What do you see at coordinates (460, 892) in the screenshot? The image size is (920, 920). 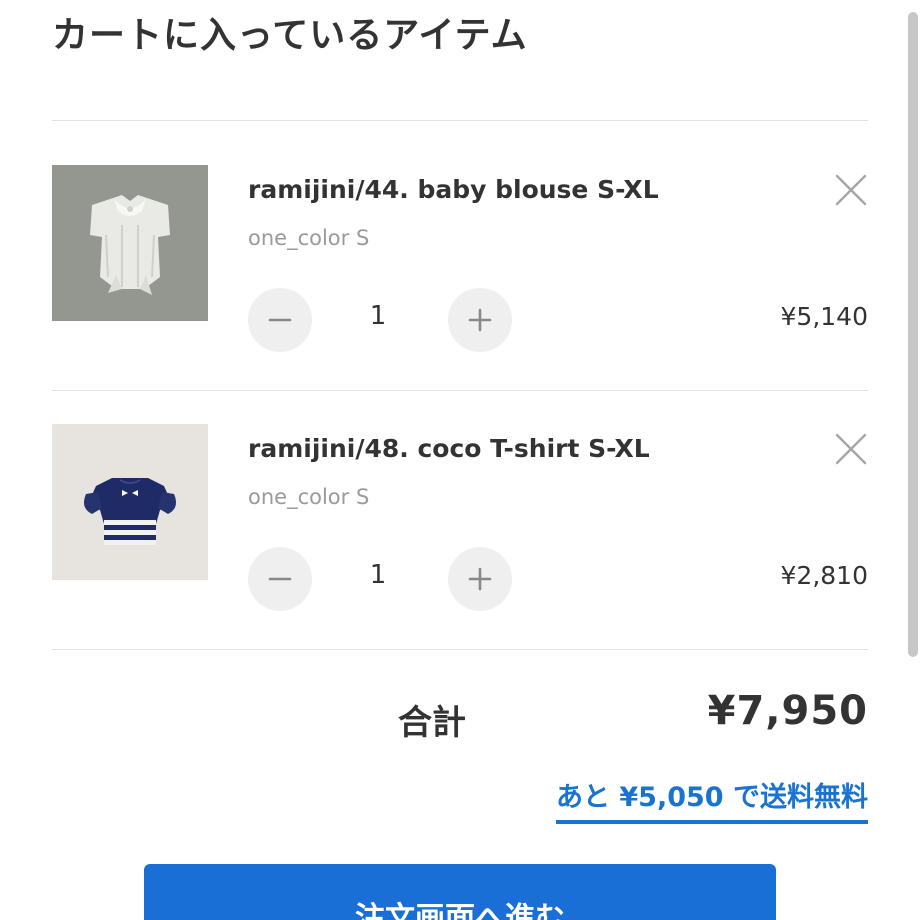 I see `checkout-button: 注文画面へ進む` at bounding box center [460, 892].